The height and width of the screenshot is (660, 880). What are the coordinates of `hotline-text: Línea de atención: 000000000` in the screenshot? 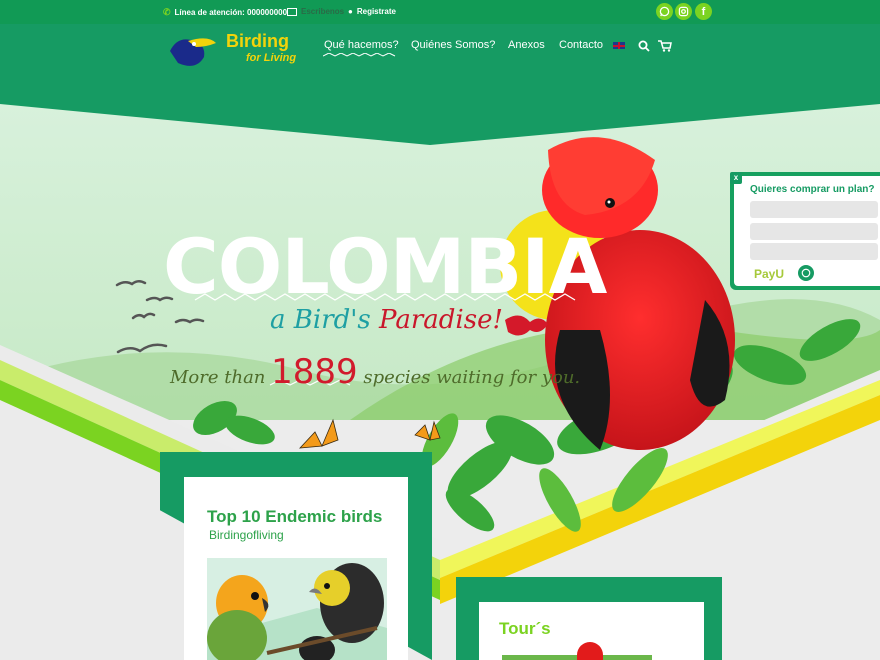 It's located at (231, 12).